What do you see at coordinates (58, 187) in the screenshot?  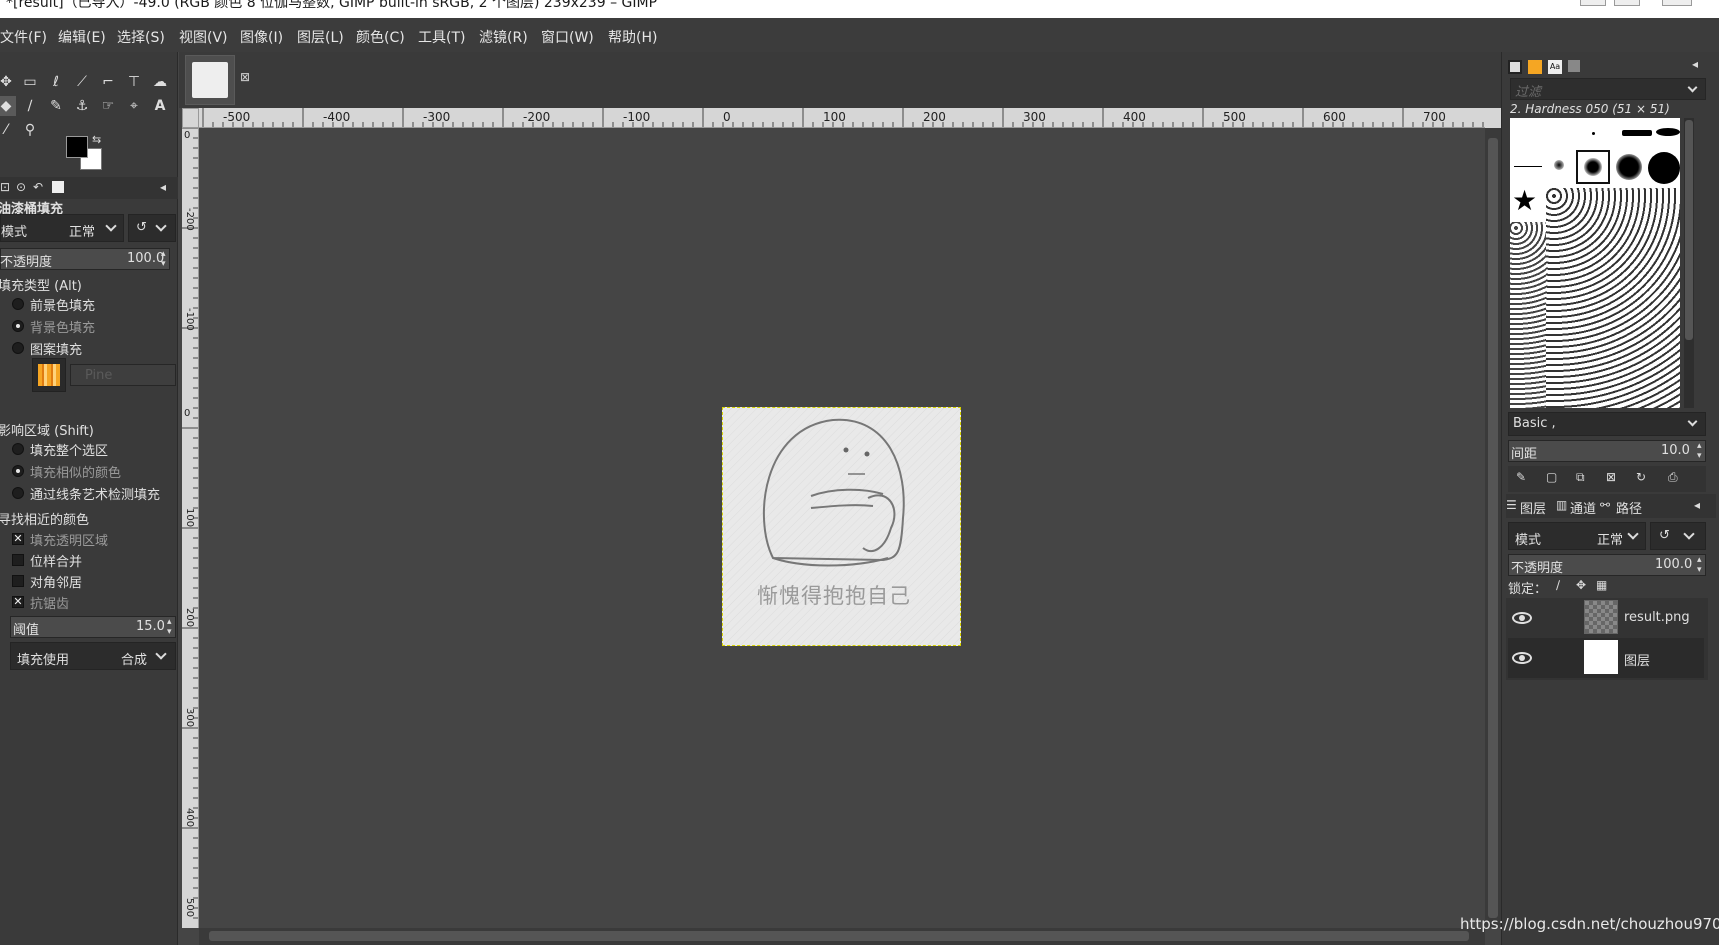 I see `images-tab-icon` at bounding box center [58, 187].